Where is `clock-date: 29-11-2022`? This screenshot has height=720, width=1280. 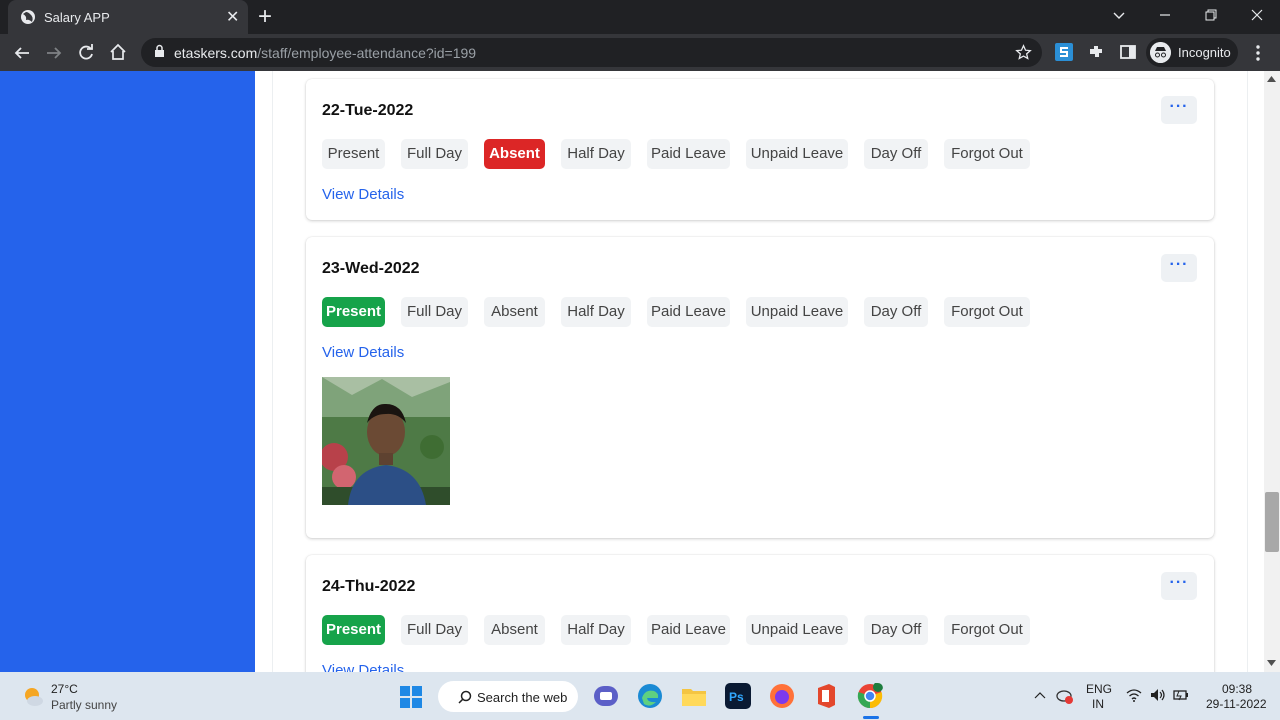
clock-date: 29-11-2022 is located at coordinates (1236, 704).